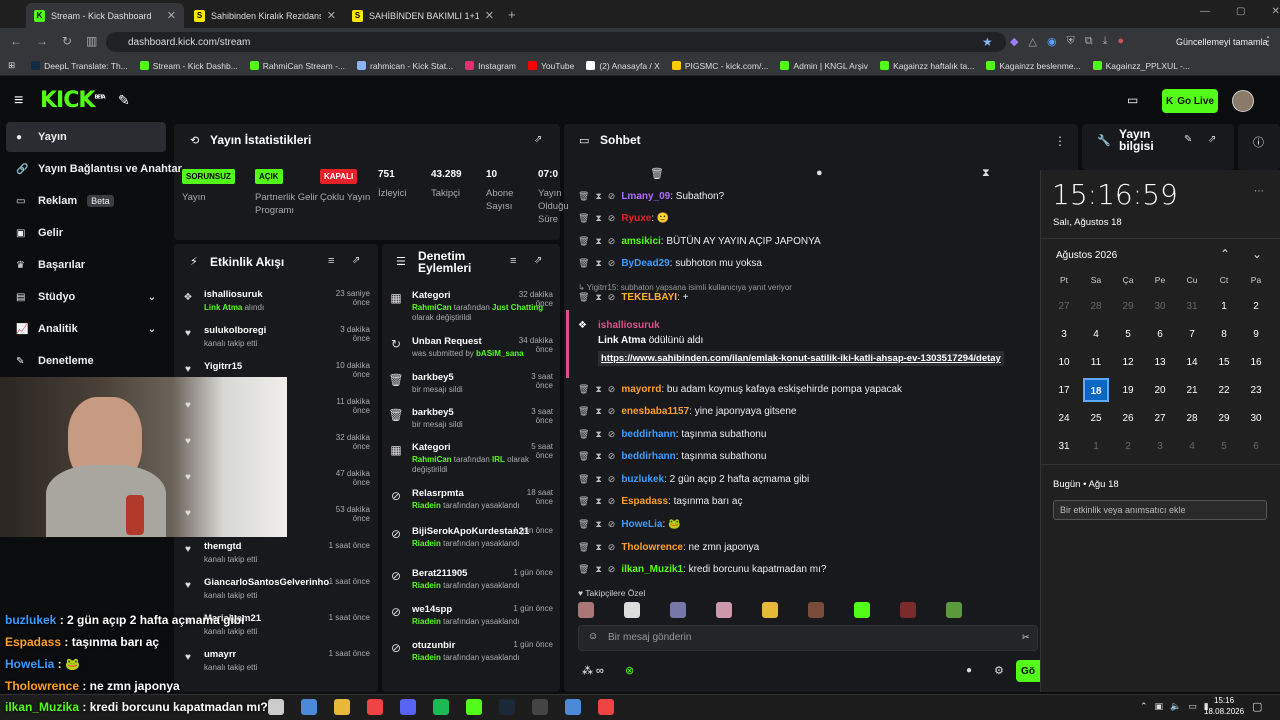 This screenshot has height=720, width=1280. I want to click on chat-message: 🗑 ⧗ ⊘ Ryuxe: 🙂, so click(808, 218).